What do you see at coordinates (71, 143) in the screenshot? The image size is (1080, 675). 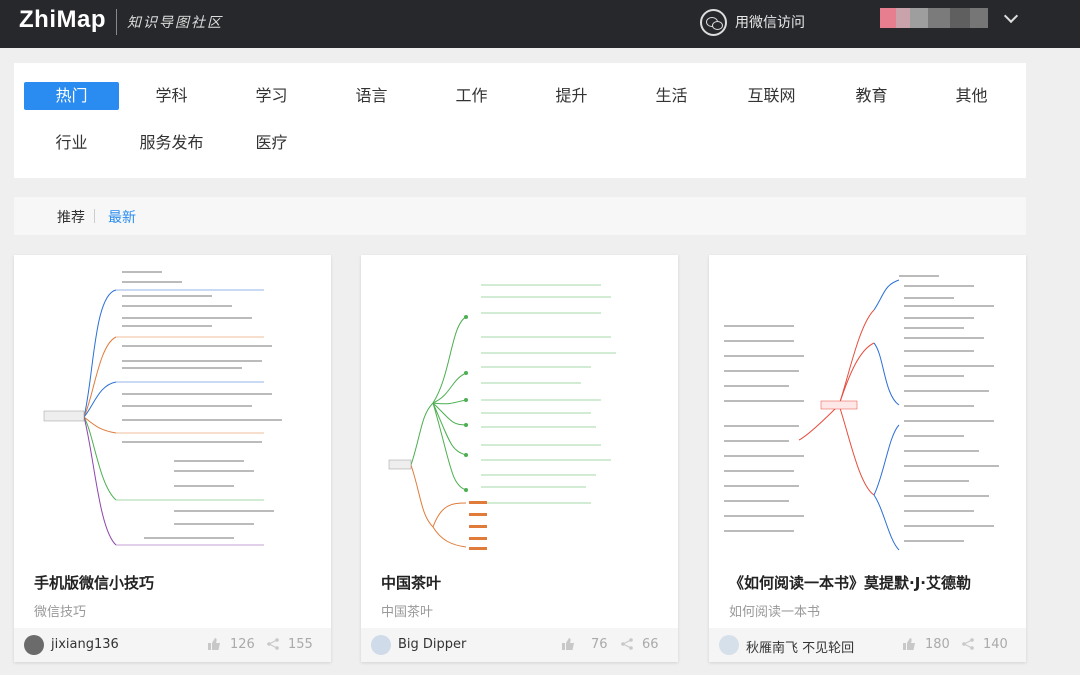 I see `tab-category: 行业` at bounding box center [71, 143].